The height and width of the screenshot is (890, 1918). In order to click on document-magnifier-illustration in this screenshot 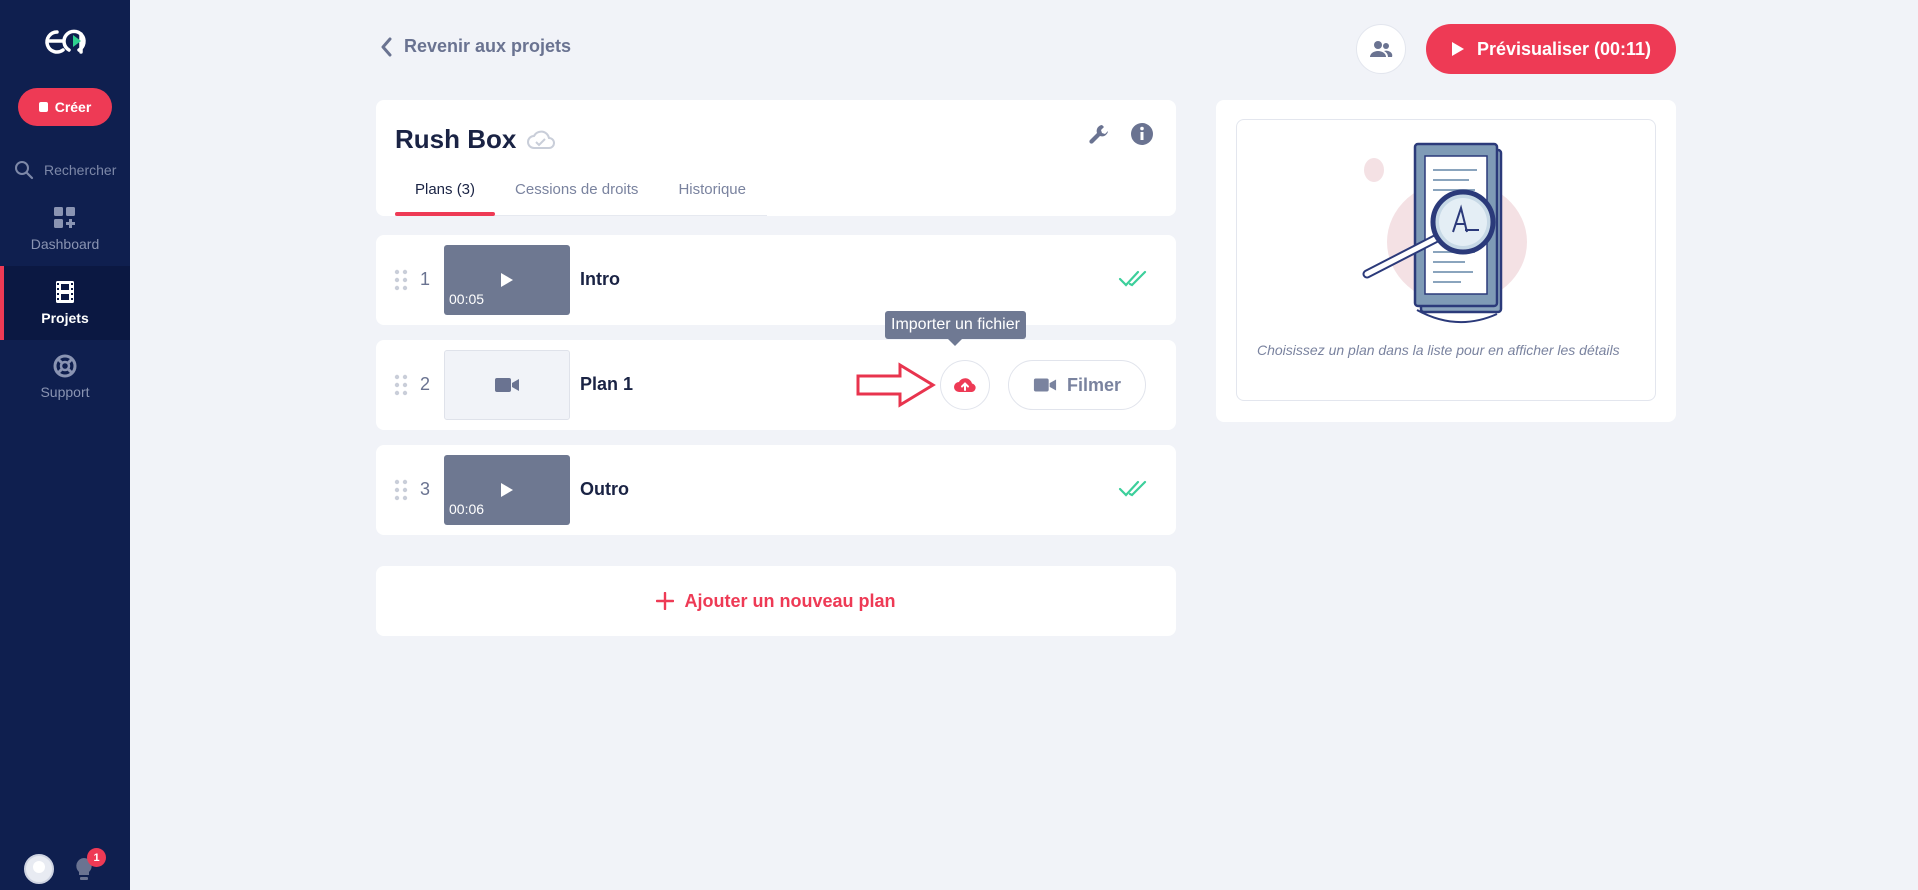, I will do `click(1444, 232)`.